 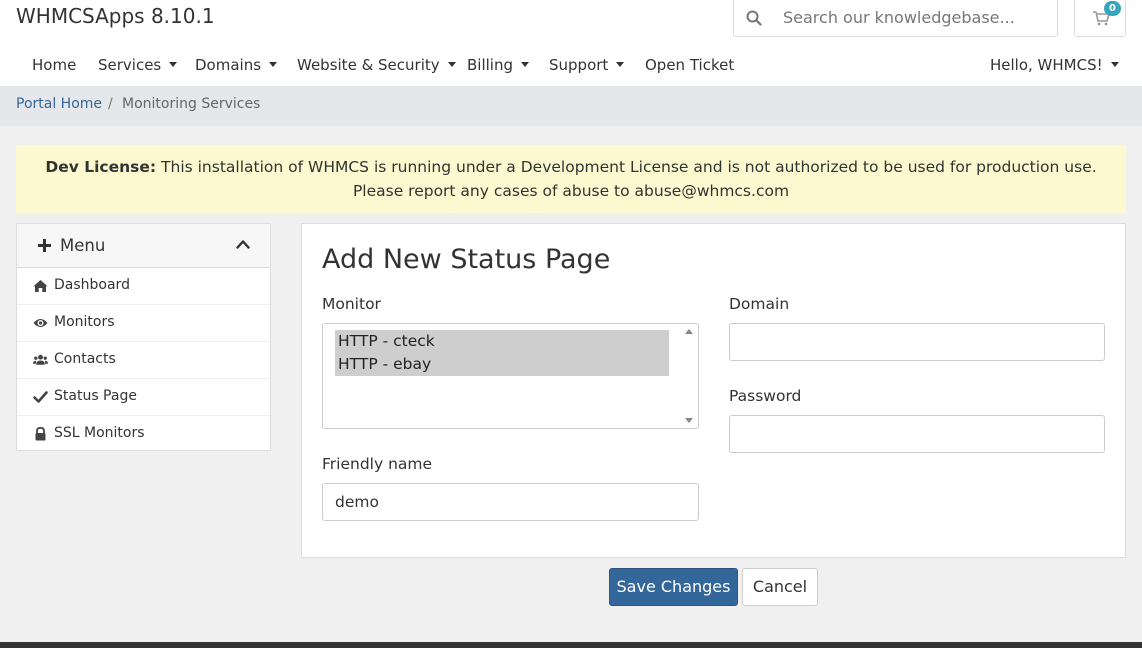 I want to click on nav-domains: Domains, so click(x=236, y=65).